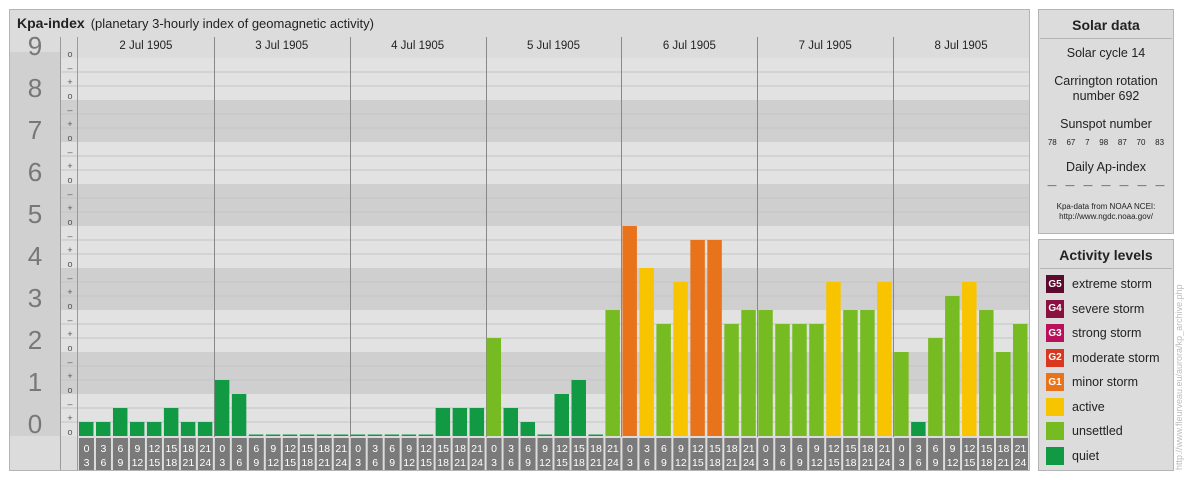 This screenshot has height=480, width=1184. Describe the element at coordinates (1075, 406) in the screenshot. I see `activity-level-active: active` at that location.